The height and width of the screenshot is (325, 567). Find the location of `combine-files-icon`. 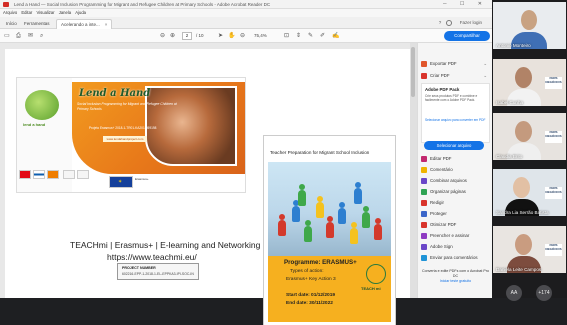

combine-files-icon is located at coordinates (424, 180).